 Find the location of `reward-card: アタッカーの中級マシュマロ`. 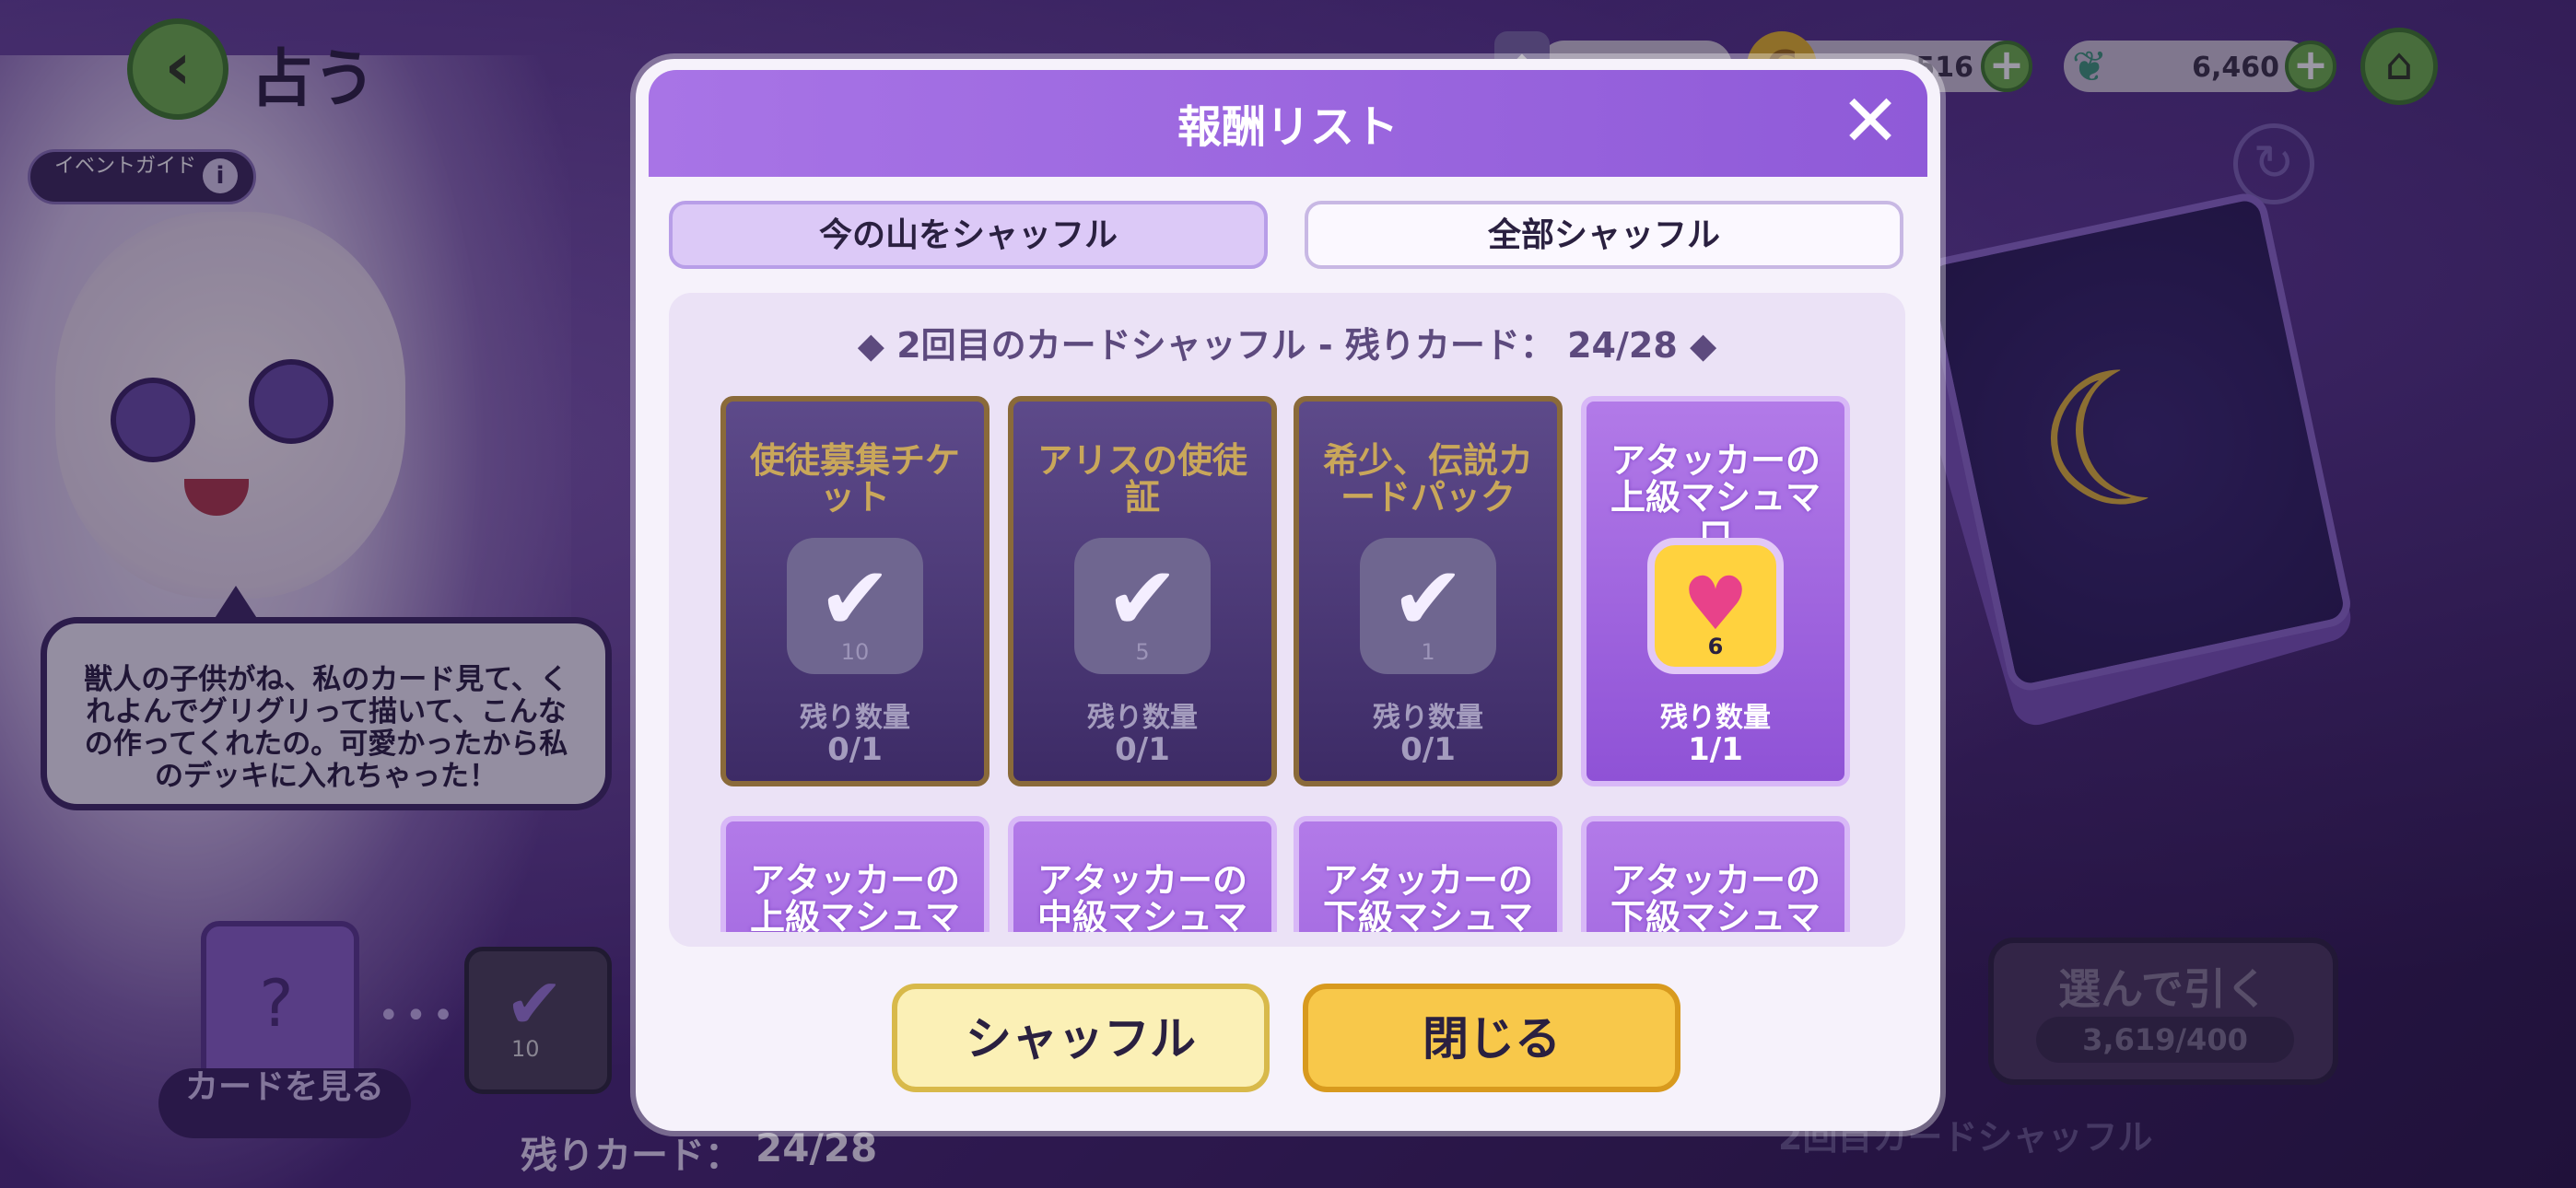

reward-card: アタッカーの中級マシュマロ is located at coordinates (1142, 874).